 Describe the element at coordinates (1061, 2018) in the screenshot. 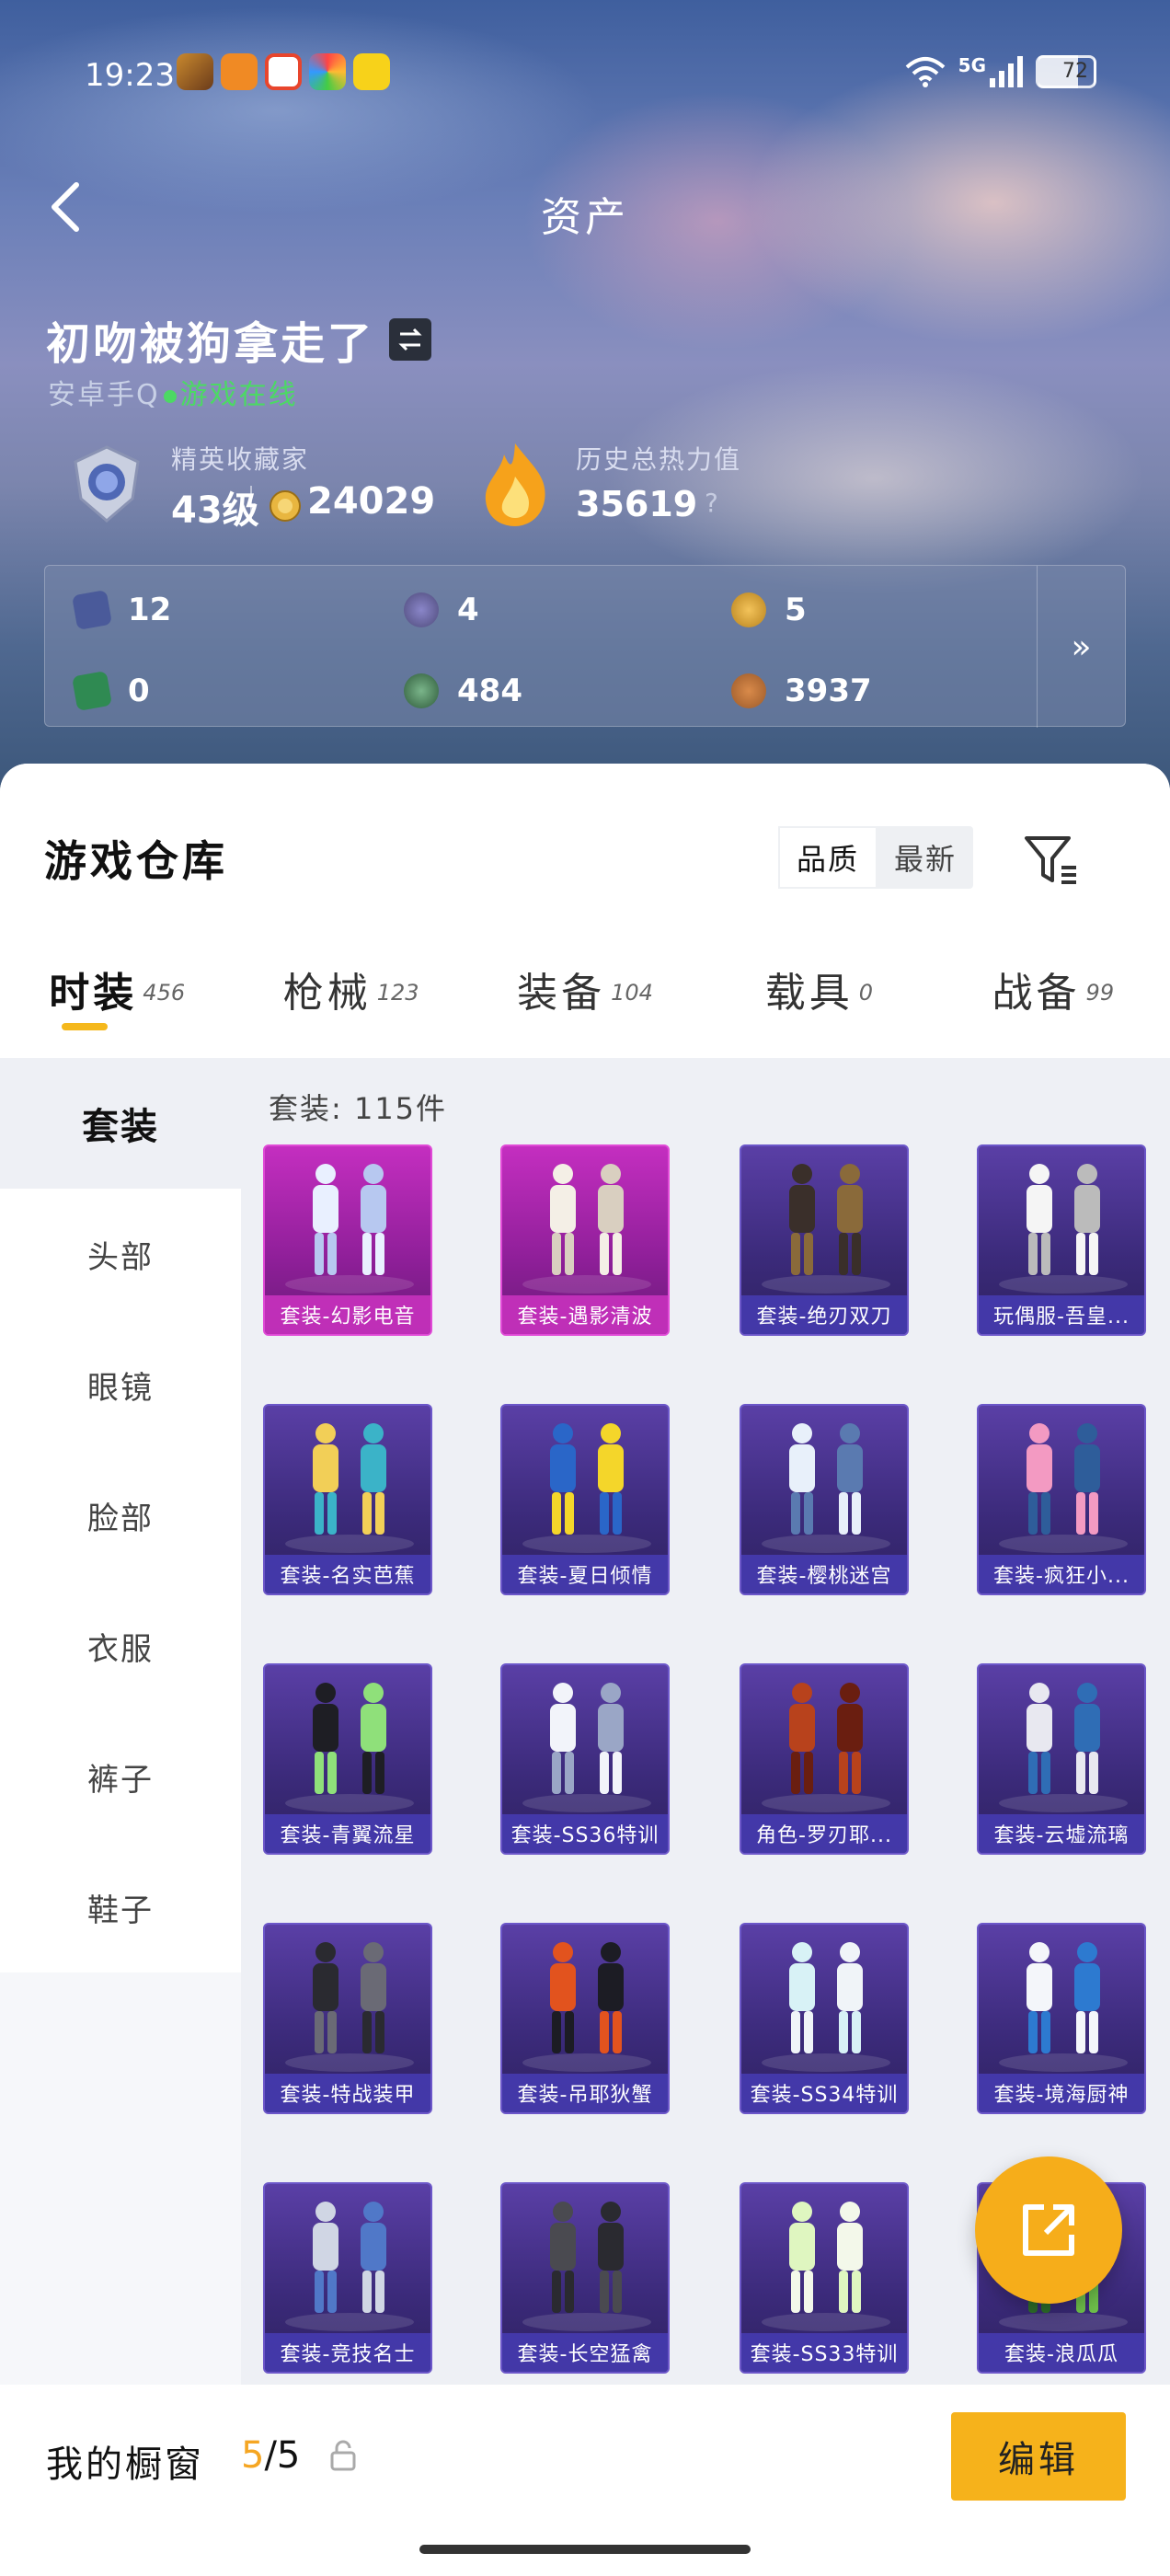

I see `item-card: 套装-境海厨神` at that location.